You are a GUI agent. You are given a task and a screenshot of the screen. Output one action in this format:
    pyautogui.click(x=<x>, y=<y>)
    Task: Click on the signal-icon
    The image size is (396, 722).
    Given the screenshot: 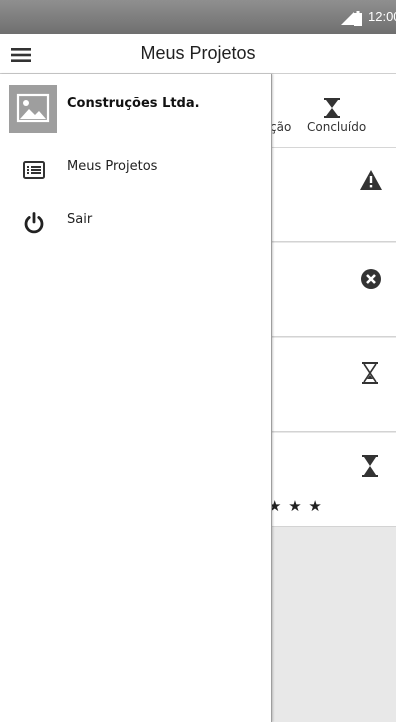 What is the action you would take?
    pyautogui.click(x=347, y=18)
    